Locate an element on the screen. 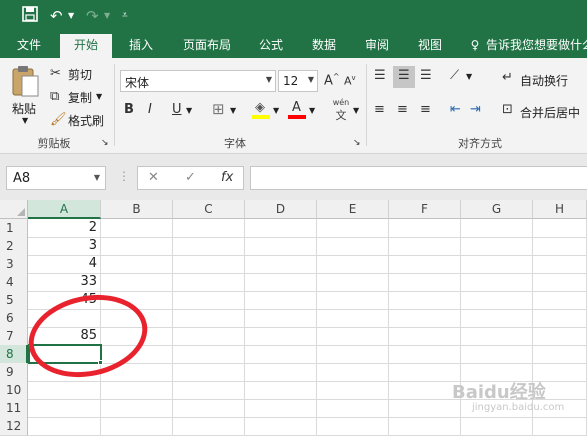  paste-icon is located at coordinates (25, 81).